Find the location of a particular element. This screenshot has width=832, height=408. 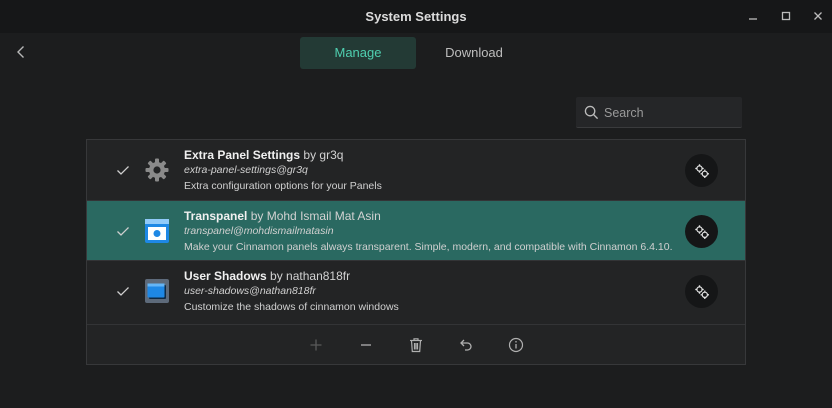

info-icon is located at coordinates (516, 345).